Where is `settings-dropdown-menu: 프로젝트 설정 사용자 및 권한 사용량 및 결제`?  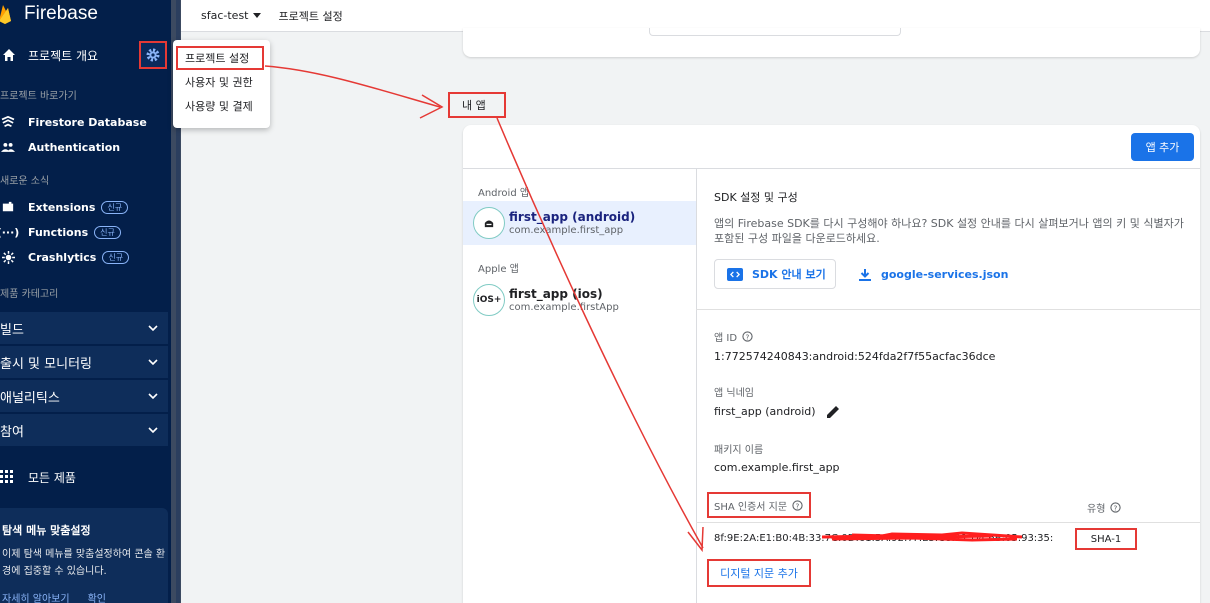 settings-dropdown-menu: 프로젝트 설정 사용자 및 권한 사용량 및 결제 is located at coordinates (221, 84).